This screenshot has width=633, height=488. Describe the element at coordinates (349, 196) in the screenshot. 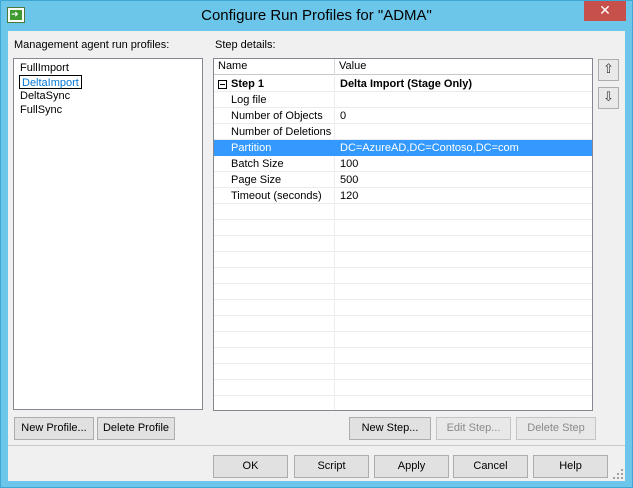

I see `property-value: 120` at that location.